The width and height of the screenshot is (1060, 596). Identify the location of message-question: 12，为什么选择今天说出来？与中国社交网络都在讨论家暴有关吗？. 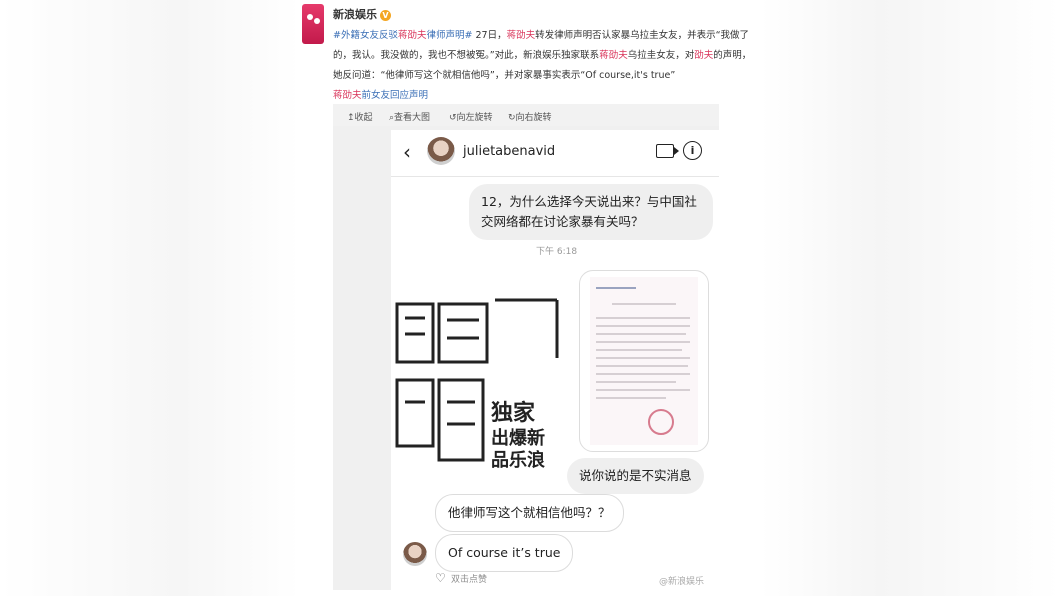
(591, 212).